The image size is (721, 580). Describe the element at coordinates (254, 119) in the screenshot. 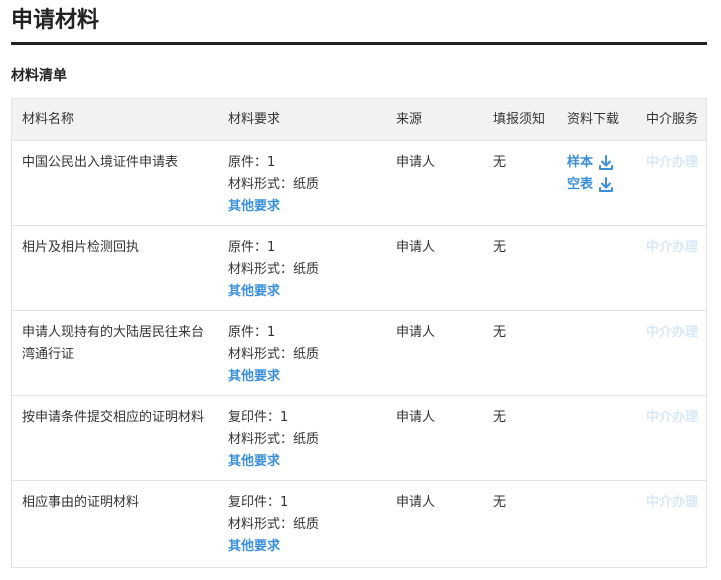

I see `header-material-requirement: 材料要求` at that location.